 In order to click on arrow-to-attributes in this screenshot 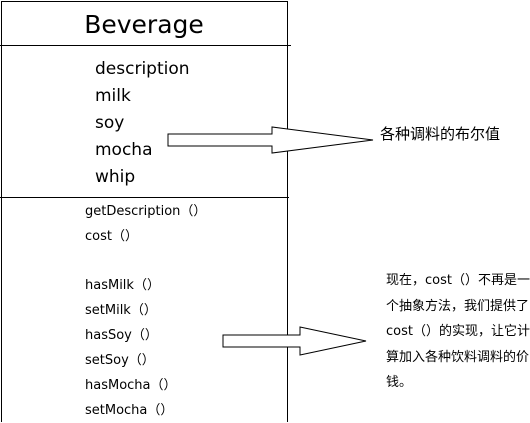, I will do `click(270, 140)`.